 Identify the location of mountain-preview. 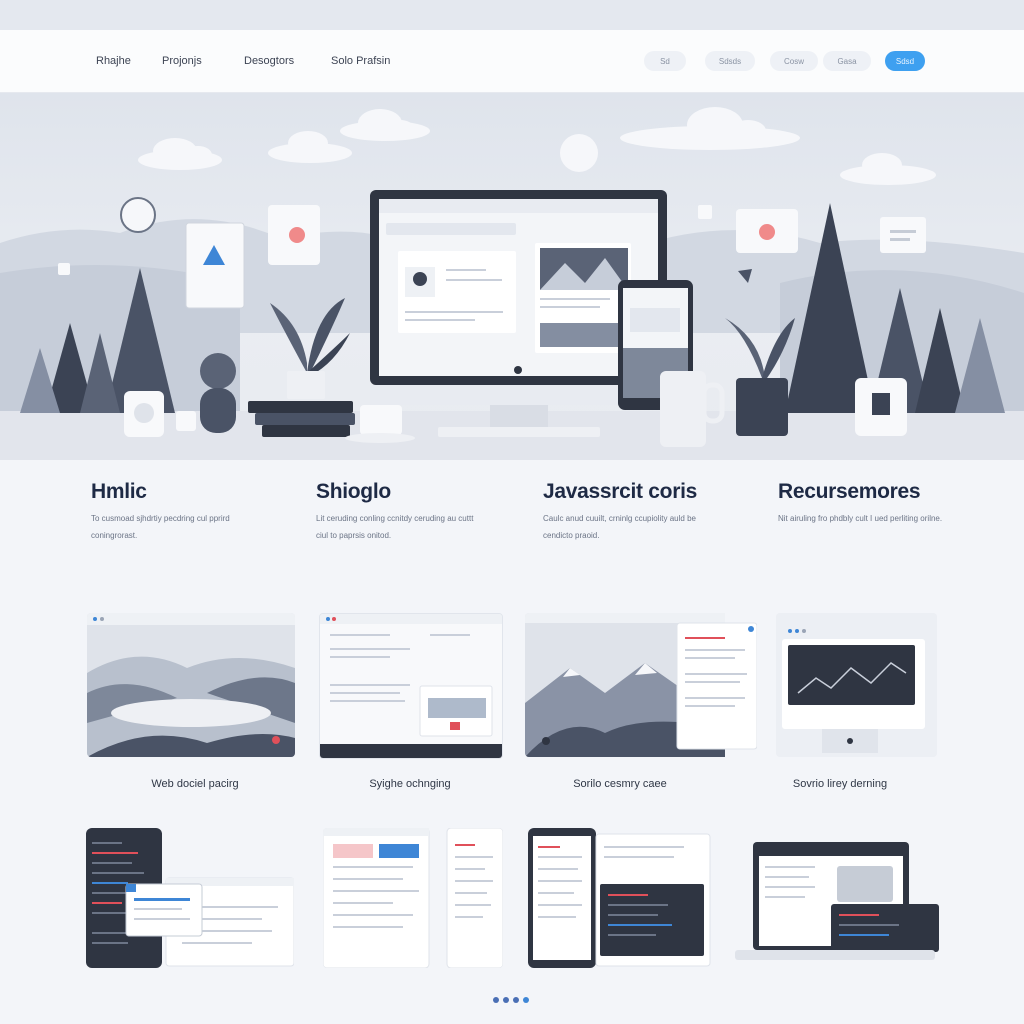
(641, 685).